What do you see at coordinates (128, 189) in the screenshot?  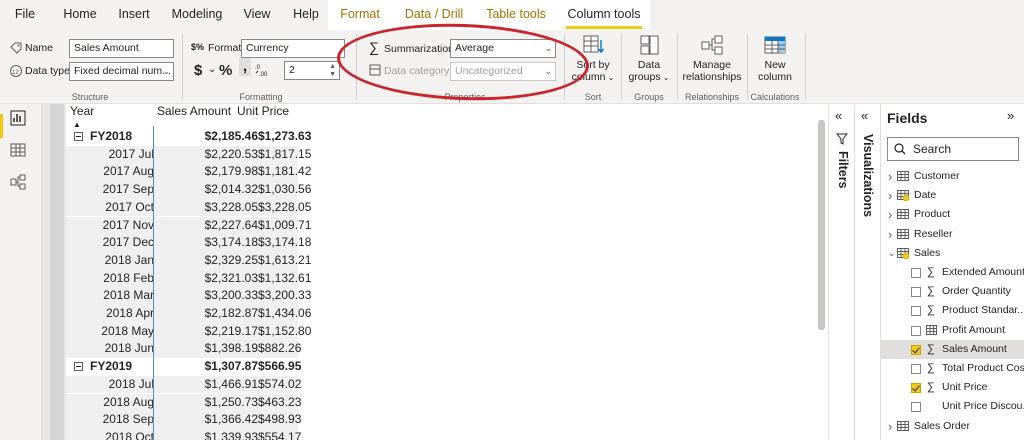 I see `matrix-cell-year: 2017 Sep` at bounding box center [128, 189].